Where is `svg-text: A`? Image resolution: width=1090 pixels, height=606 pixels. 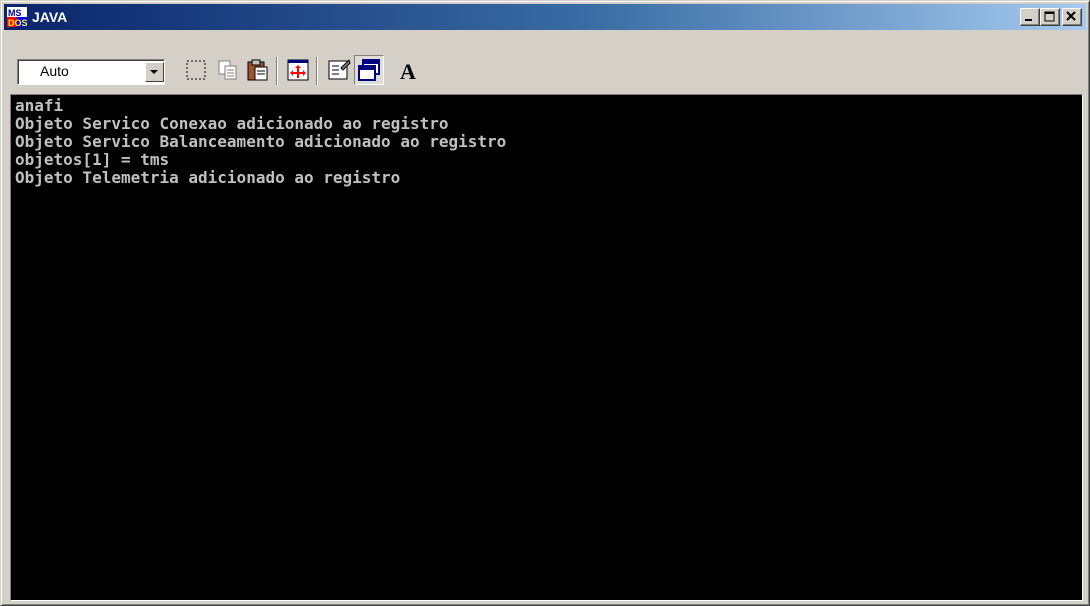 svg-text: A is located at coordinates (408, 70).